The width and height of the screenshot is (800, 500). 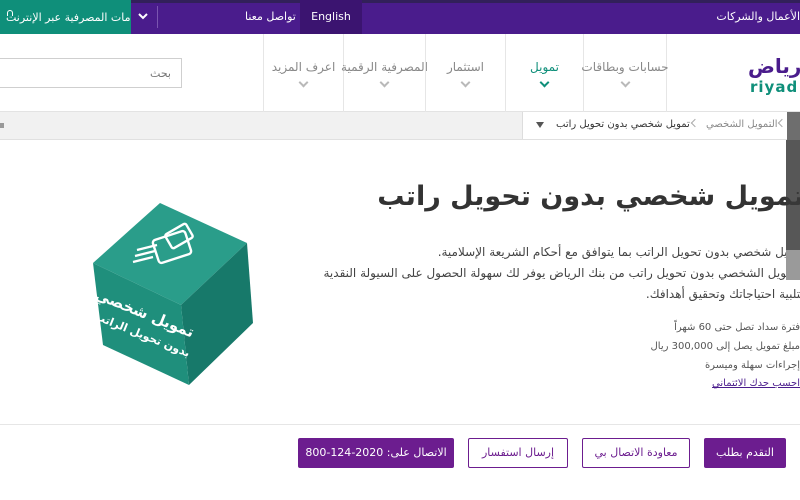 What do you see at coordinates (157, 17) in the screenshot?
I see `topbar-divider` at bounding box center [157, 17].